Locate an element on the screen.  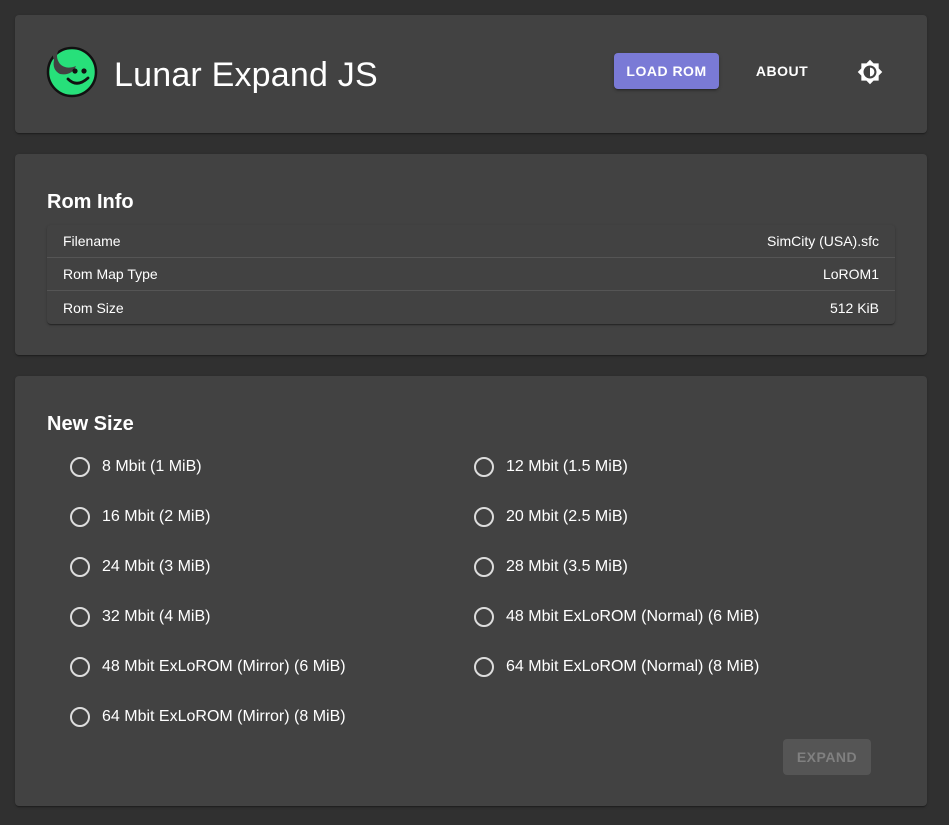
table-row: Rom Size 512 KiB is located at coordinates (471, 307).